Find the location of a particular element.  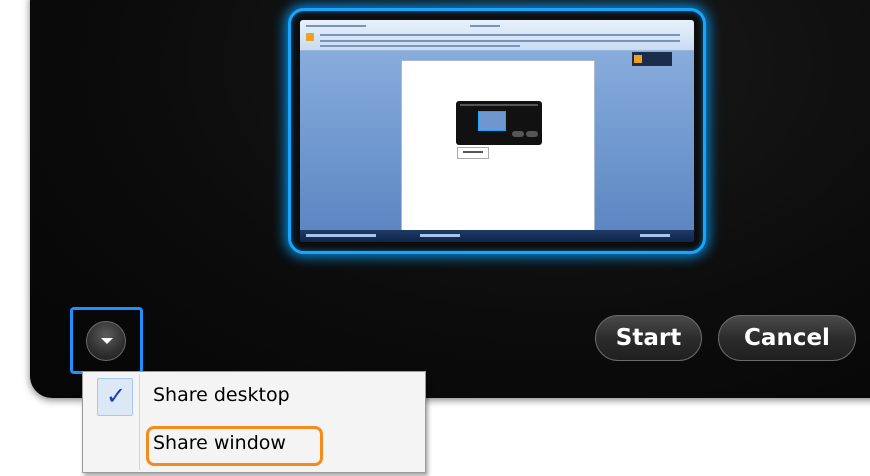

menu-item-share-window: Share window is located at coordinates (254, 445).